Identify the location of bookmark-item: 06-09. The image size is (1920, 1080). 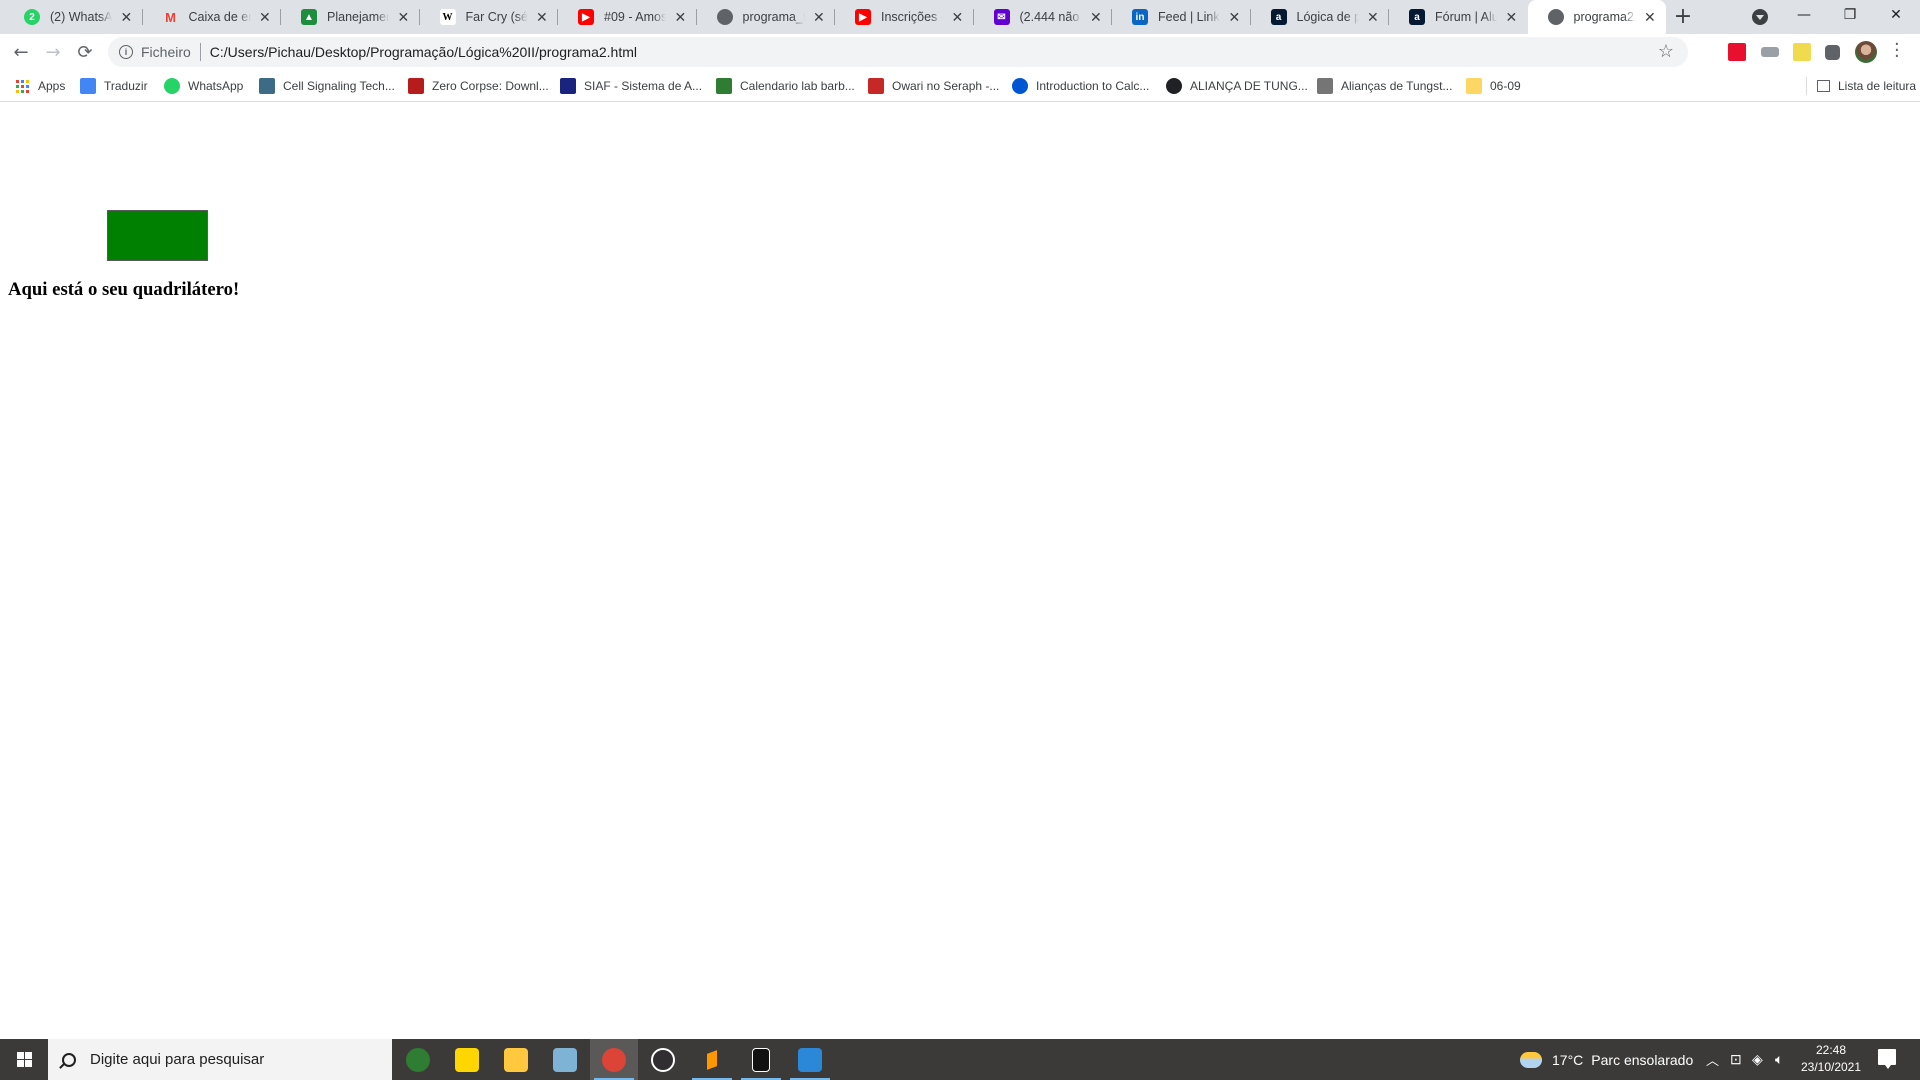
(1493, 86).